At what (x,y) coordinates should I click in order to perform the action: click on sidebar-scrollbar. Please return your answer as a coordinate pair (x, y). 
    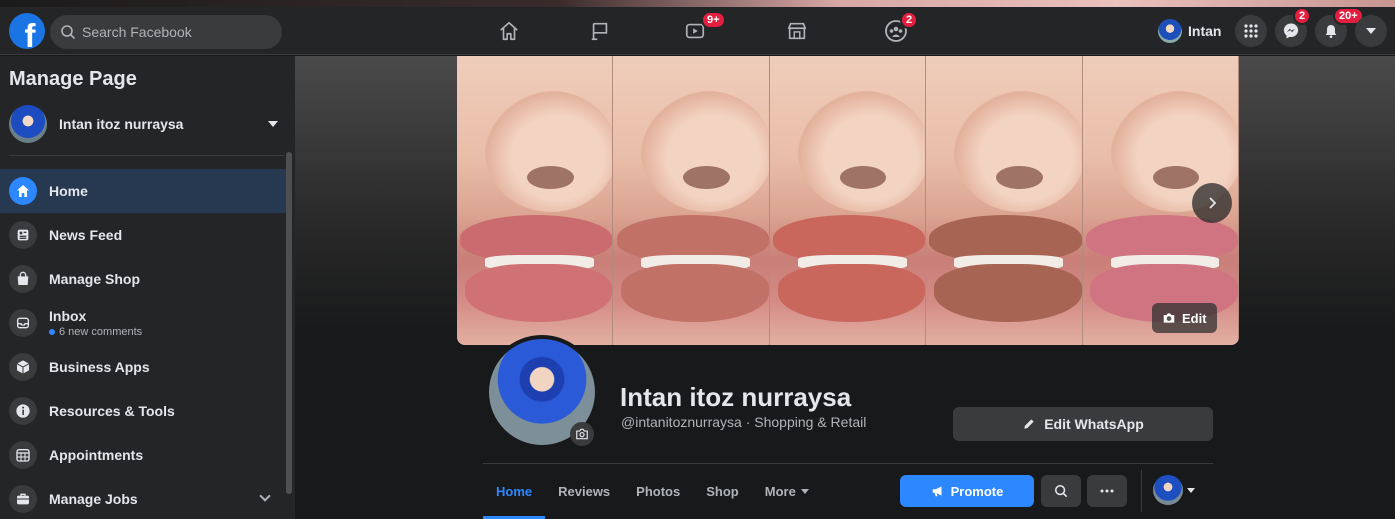
    Looking at the image, I should click on (289, 323).